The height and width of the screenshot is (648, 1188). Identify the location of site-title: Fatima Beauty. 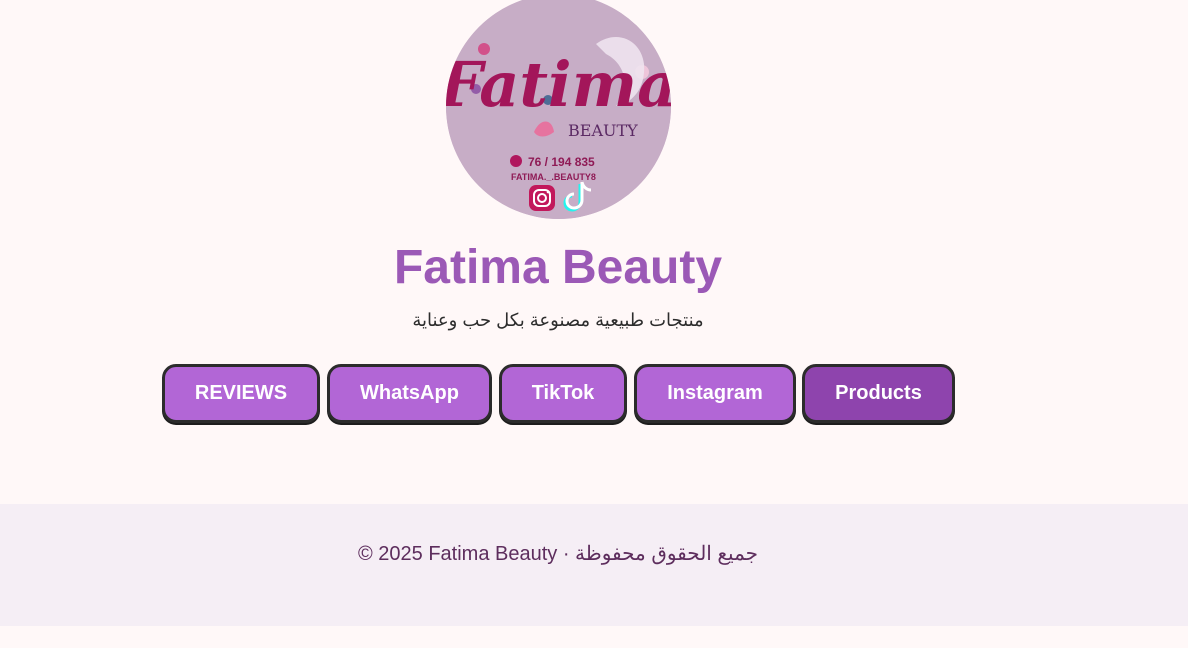
(558, 267).